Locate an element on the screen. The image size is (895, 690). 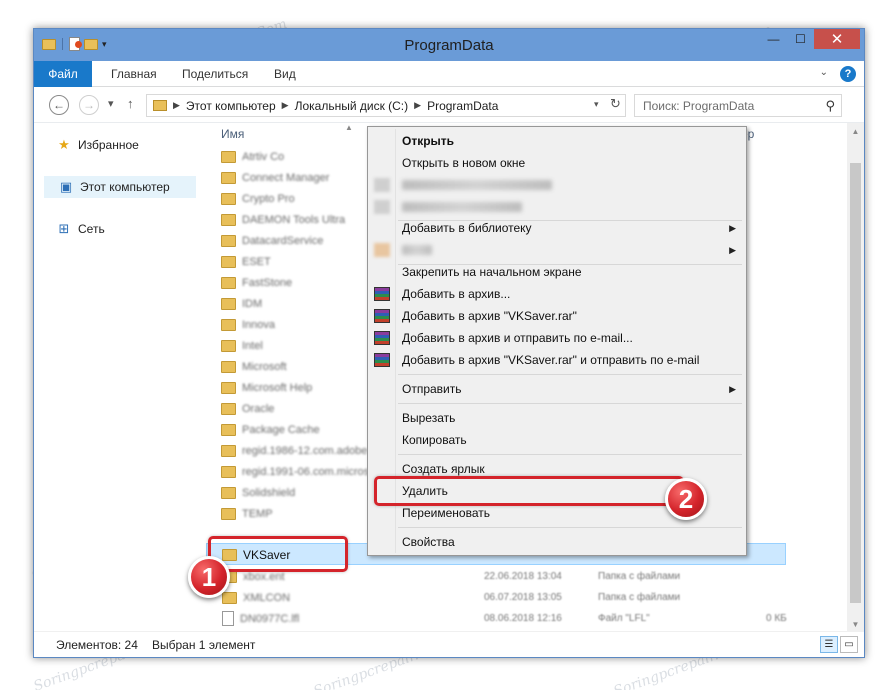
list-item: Connect Manager is located at coordinates (275, 177).